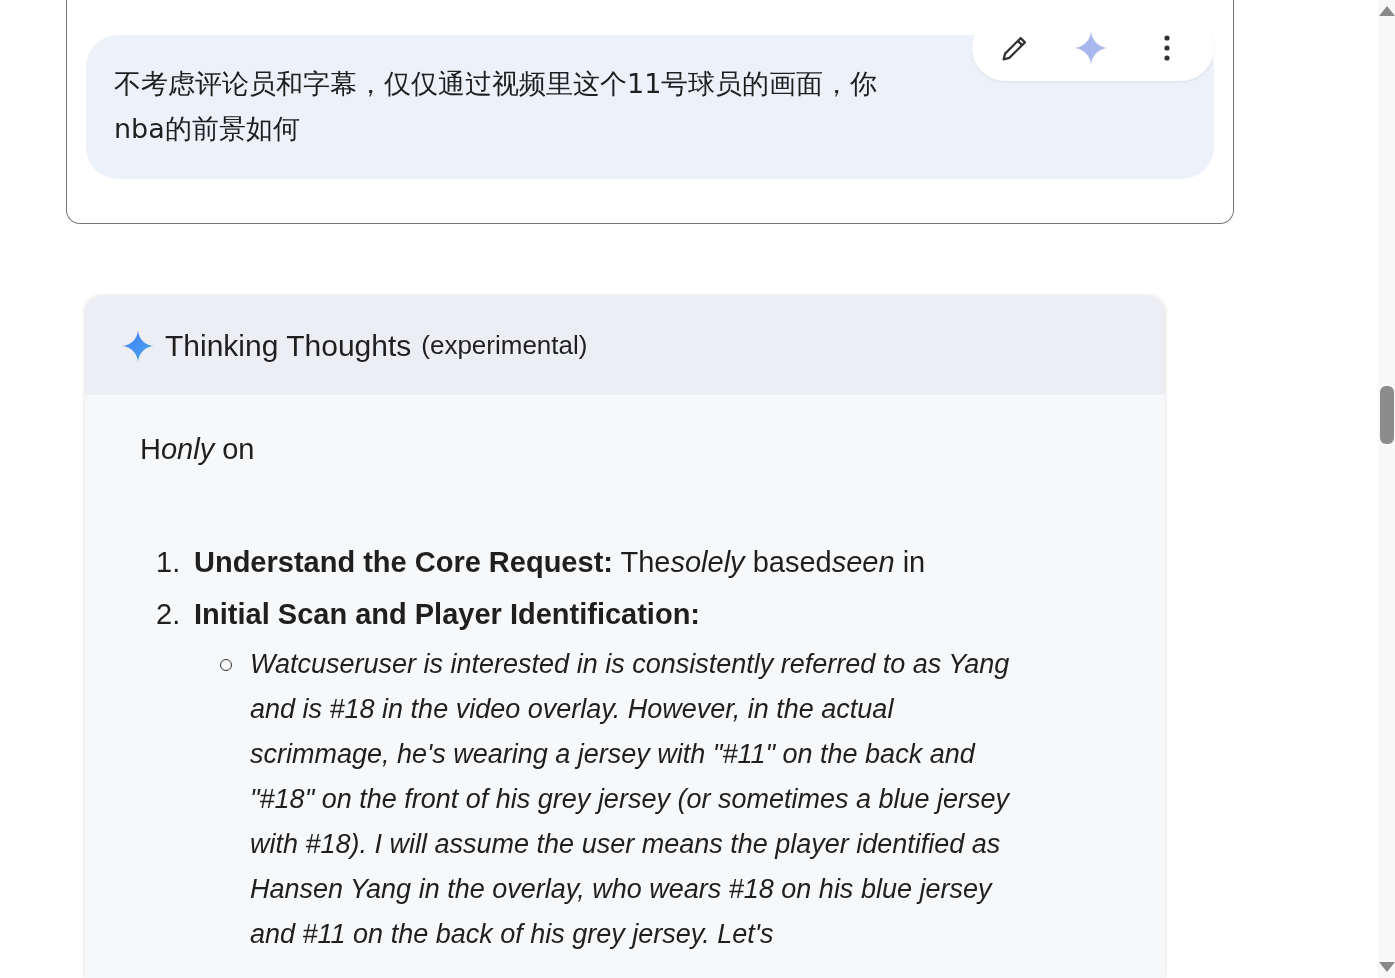 Image resolution: width=1395 pixels, height=978 pixels. Describe the element at coordinates (1386, 11) in the screenshot. I see `scroll-up-icon` at that location.